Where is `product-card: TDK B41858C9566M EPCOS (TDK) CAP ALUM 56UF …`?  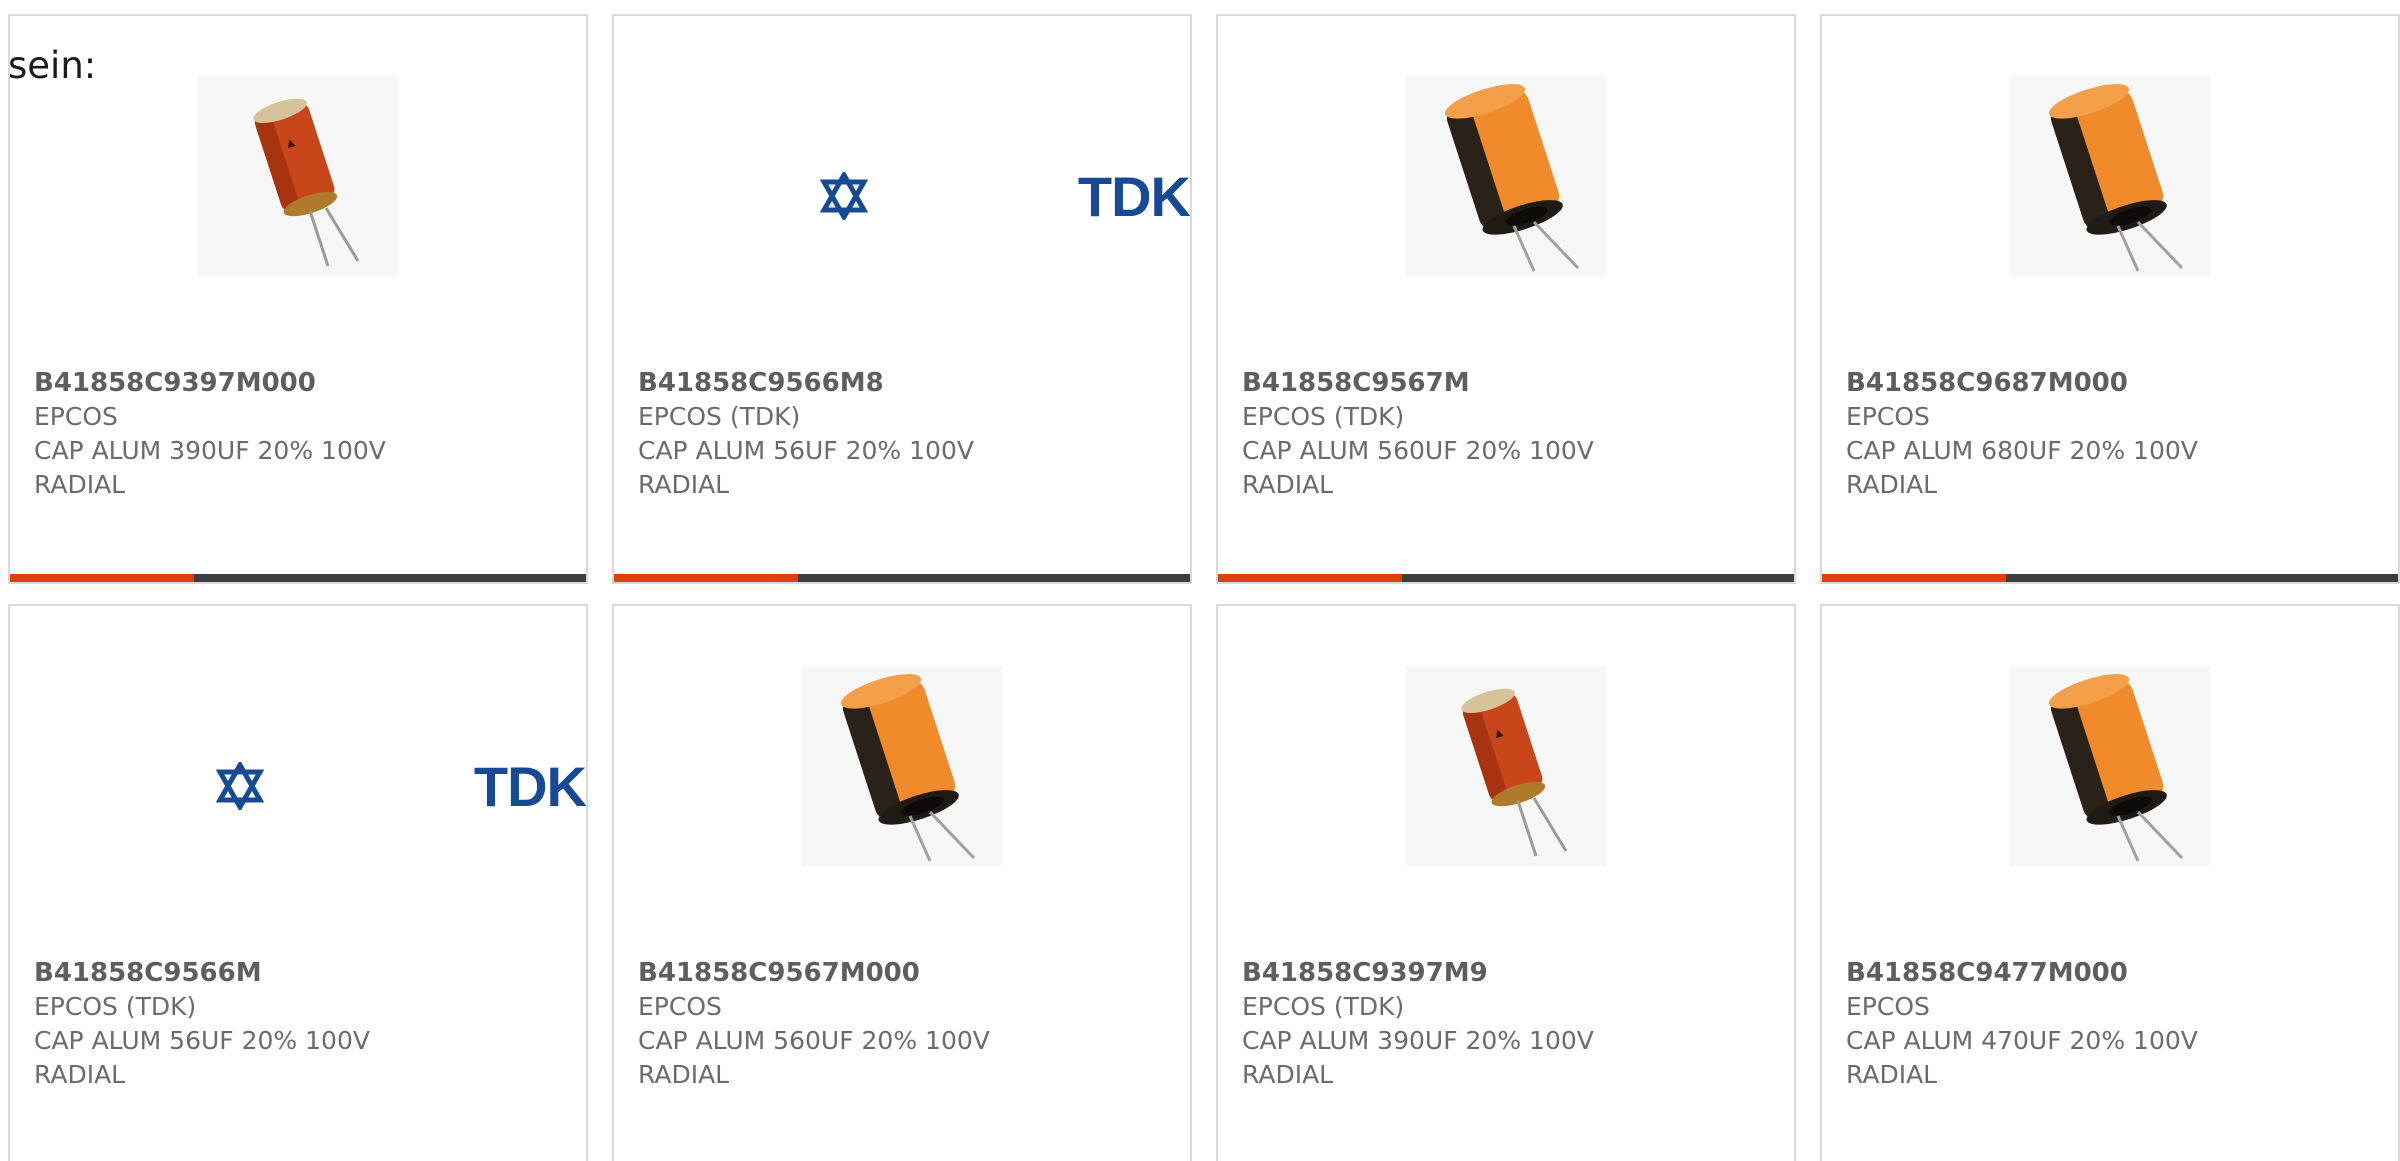 product-card: TDK B41858C9566M EPCOS (TDK) CAP ALUM 56UF … is located at coordinates (298, 882).